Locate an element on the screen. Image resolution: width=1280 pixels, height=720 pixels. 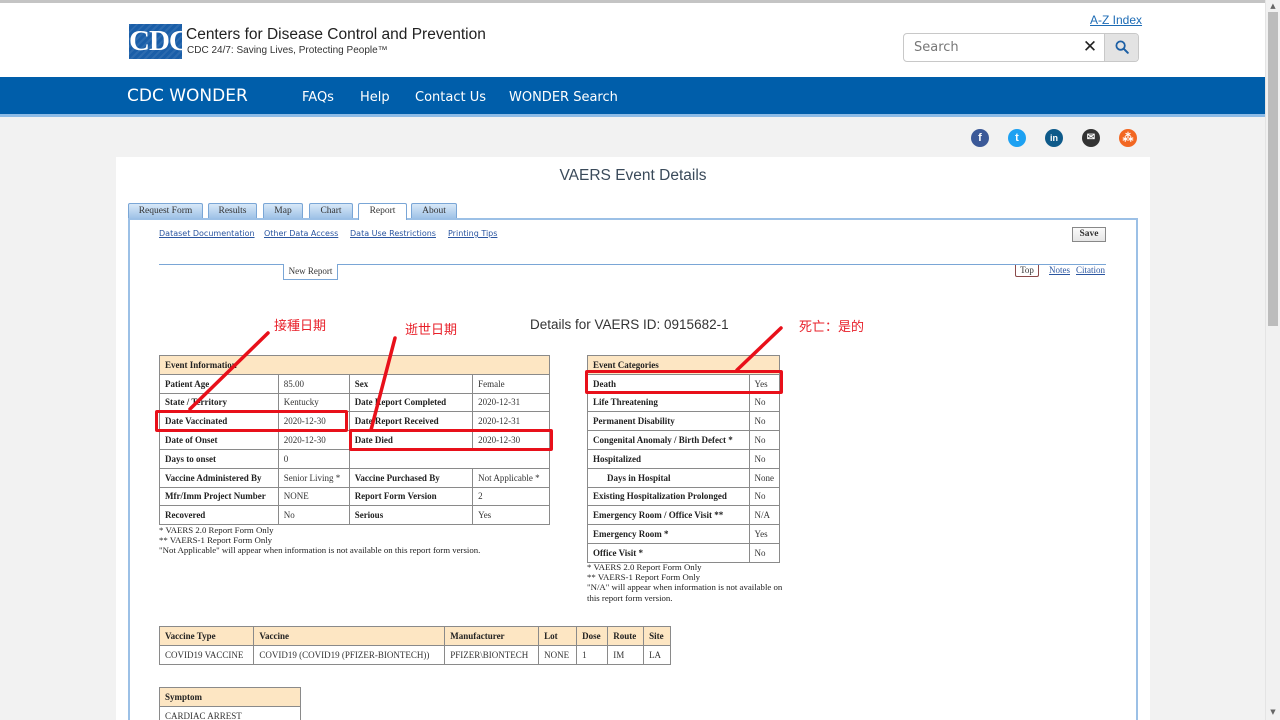
category-label: Days in Hospital is located at coordinates (668, 477).